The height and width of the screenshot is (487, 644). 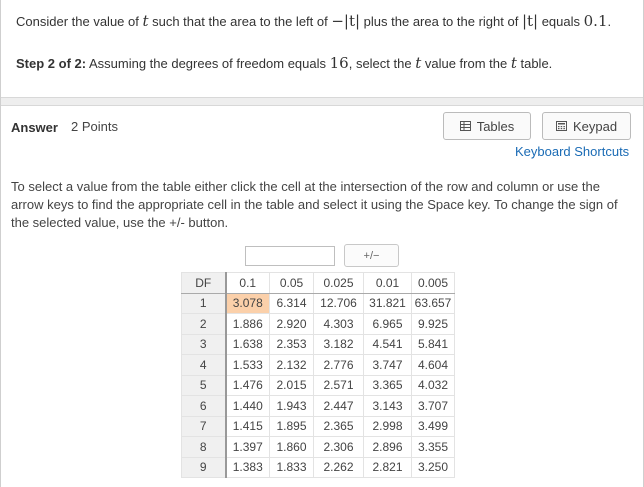 I want to click on df-cell: 5, so click(x=204, y=385).